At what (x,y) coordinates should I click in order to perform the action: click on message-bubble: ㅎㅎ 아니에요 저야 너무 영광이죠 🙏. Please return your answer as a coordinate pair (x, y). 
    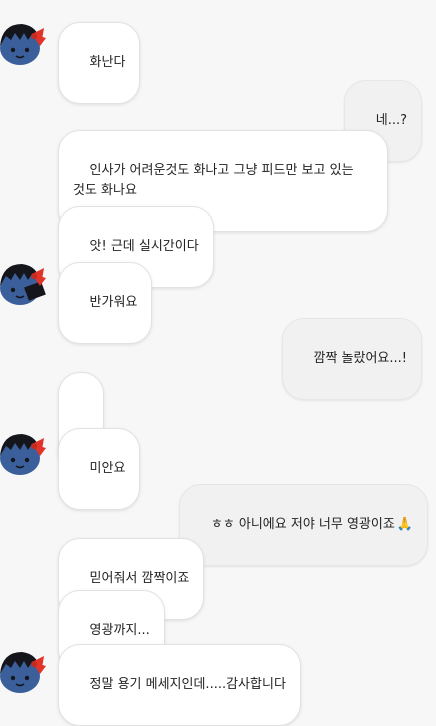
    Looking at the image, I should click on (303, 525).